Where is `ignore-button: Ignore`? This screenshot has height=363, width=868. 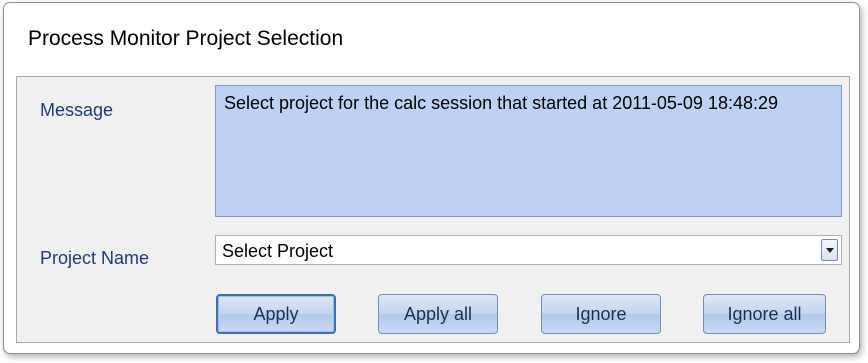 ignore-button: Ignore is located at coordinates (601, 314).